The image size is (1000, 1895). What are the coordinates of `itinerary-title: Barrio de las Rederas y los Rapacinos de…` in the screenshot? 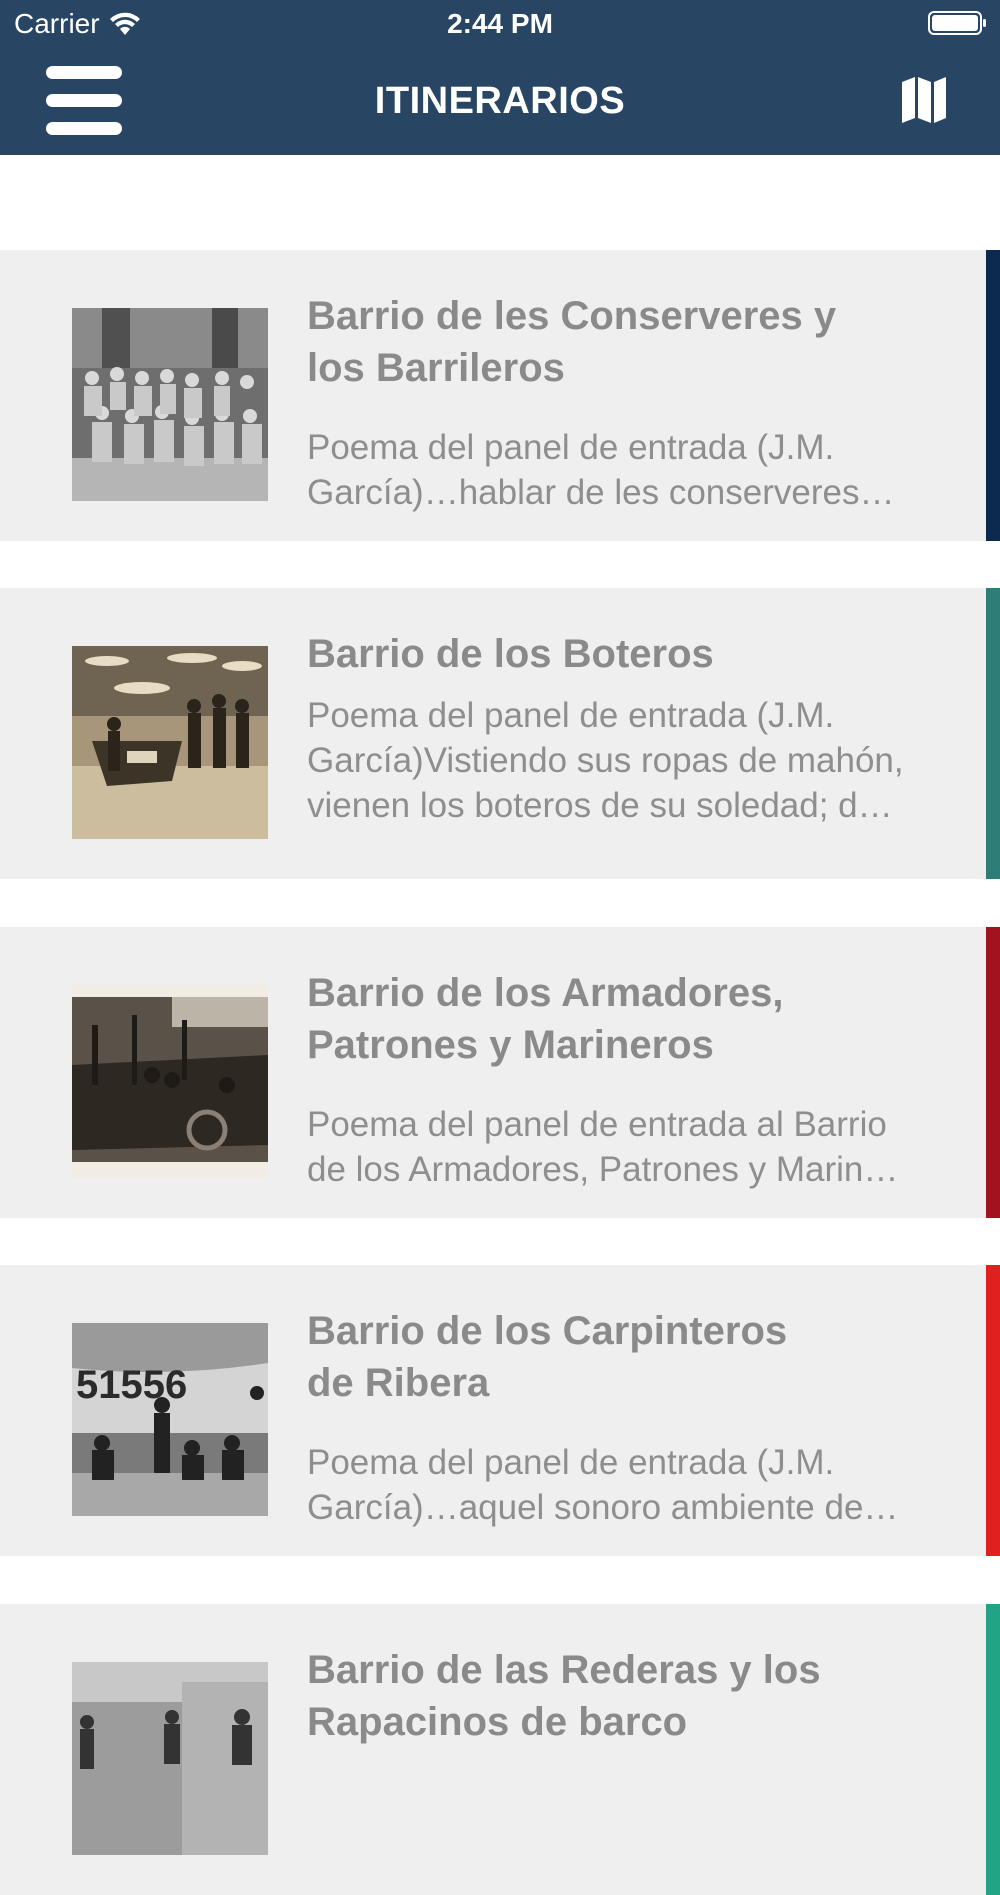 It's located at (564, 1696).